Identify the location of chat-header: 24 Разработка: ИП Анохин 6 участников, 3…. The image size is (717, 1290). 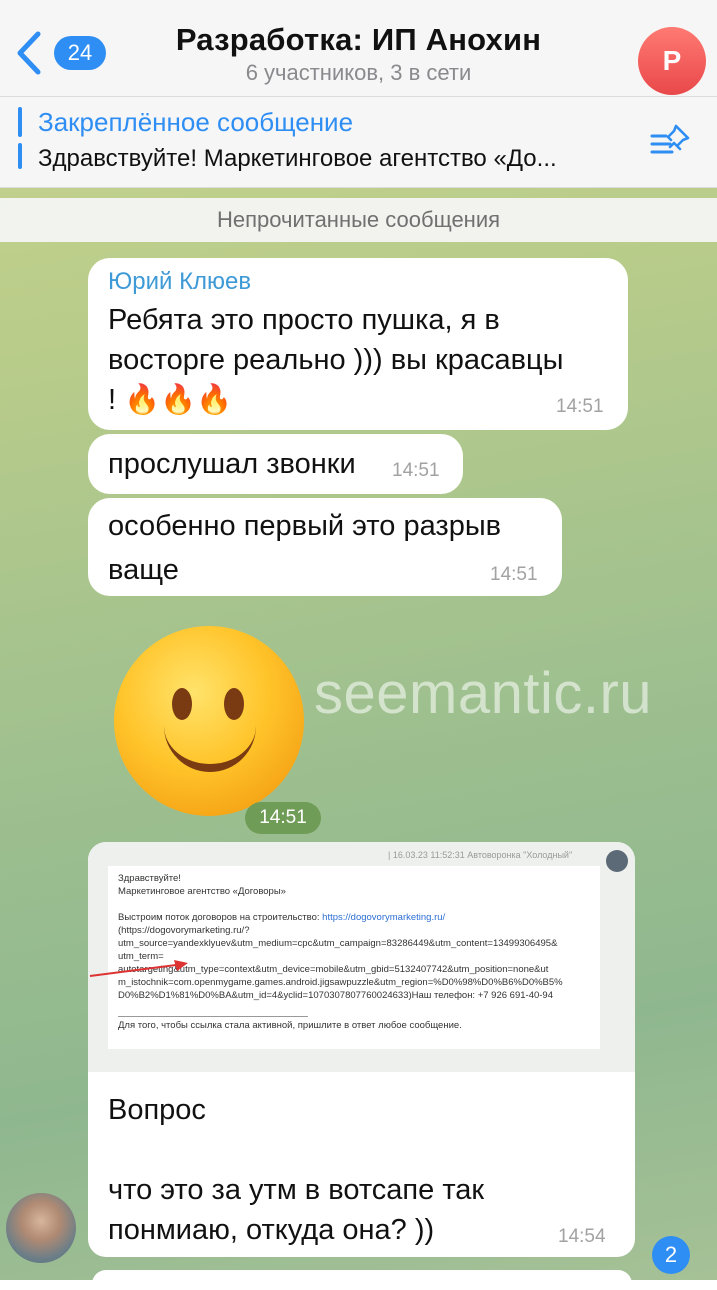
(358, 48).